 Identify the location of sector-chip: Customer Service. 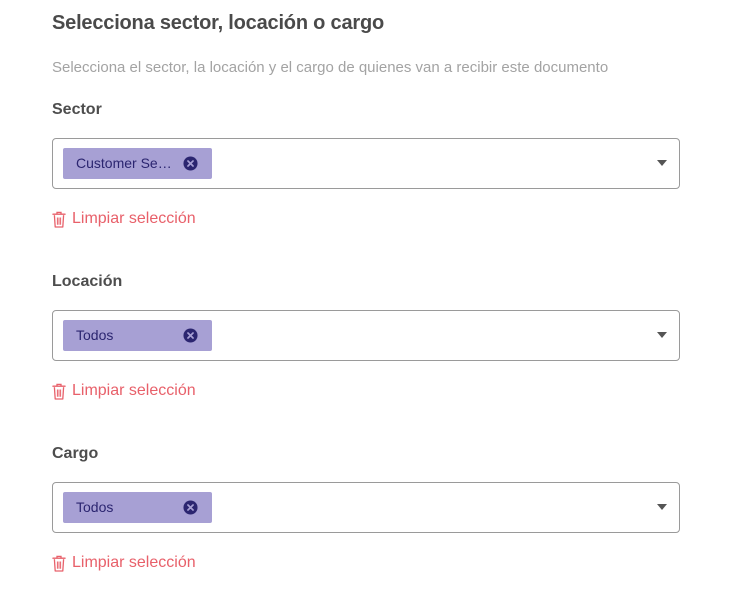
(137, 163).